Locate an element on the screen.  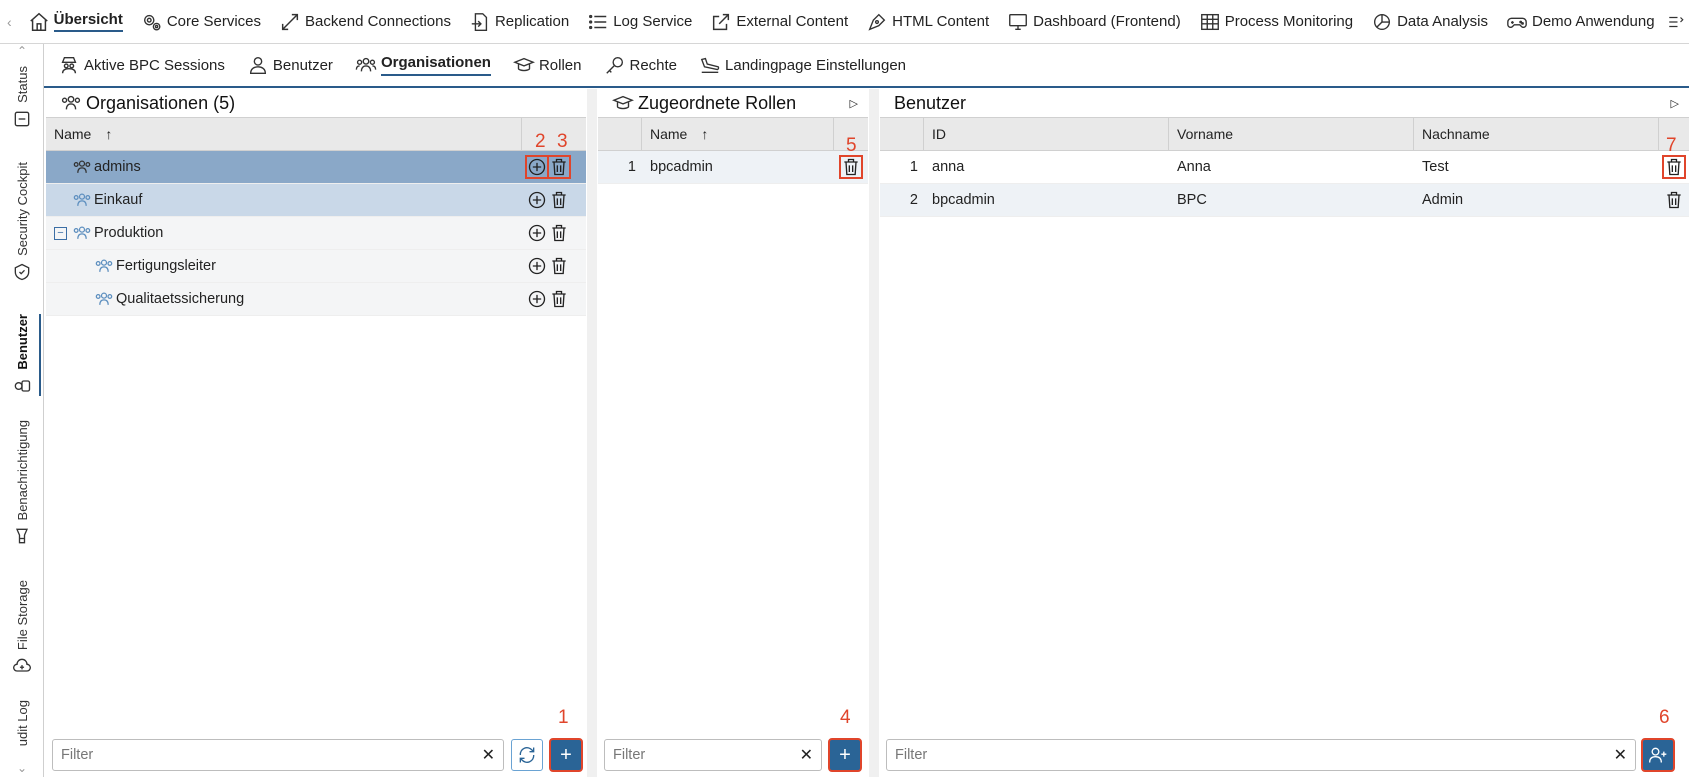
remove-role-button is located at coordinates (851, 167).